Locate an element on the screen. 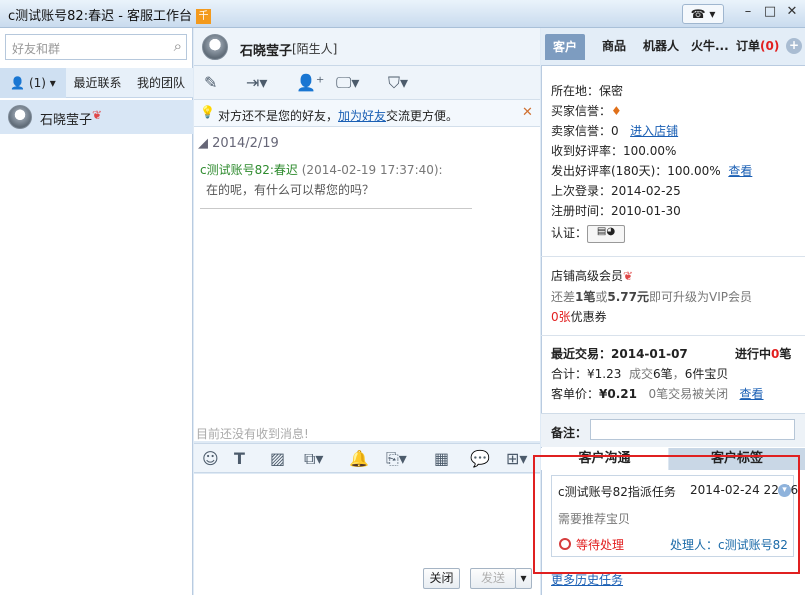 This screenshot has width=805, height=595. send-bar: 关闭 发送 ▾ is located at coordinates (367, 579).